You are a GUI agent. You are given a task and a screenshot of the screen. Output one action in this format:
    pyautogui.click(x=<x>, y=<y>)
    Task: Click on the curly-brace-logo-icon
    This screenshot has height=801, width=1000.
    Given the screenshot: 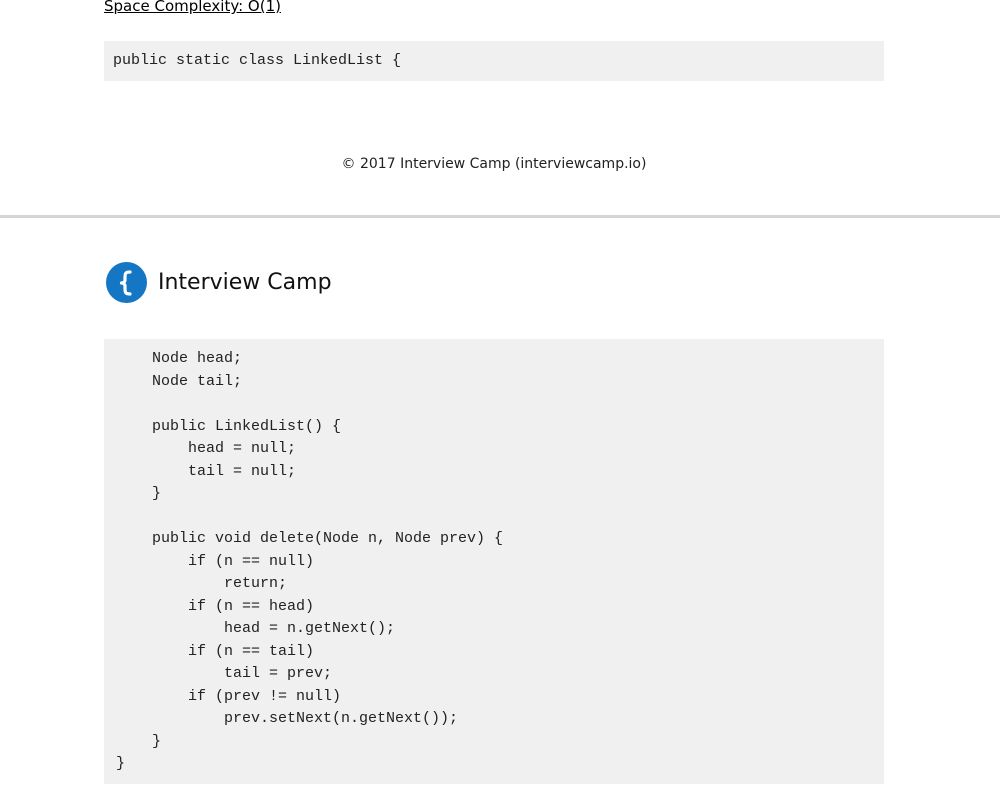 What is the action you would take?
    pyautogui.click(x=126, y=282)
    